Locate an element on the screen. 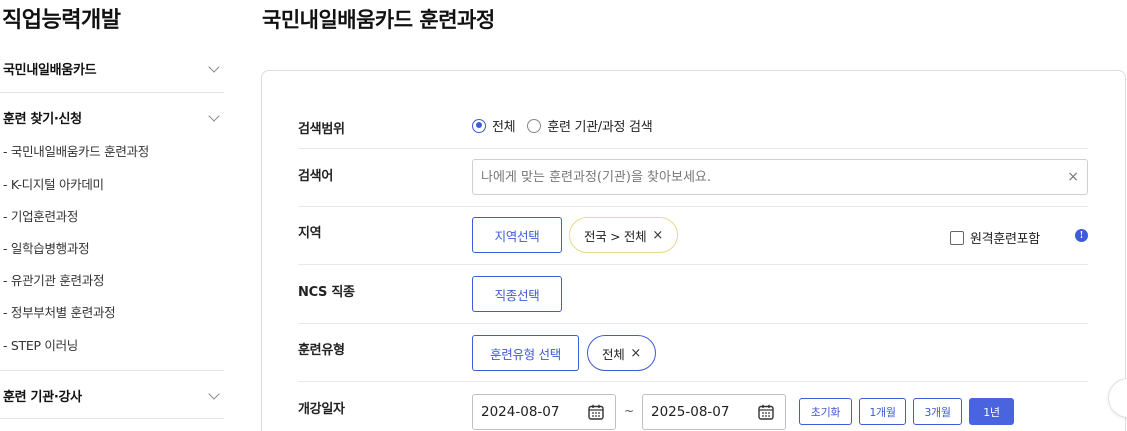 This screenshot has width=1127, height=431. page-title: 국민내일배움카드 훈련과정 is located at coordinates (378, 20).